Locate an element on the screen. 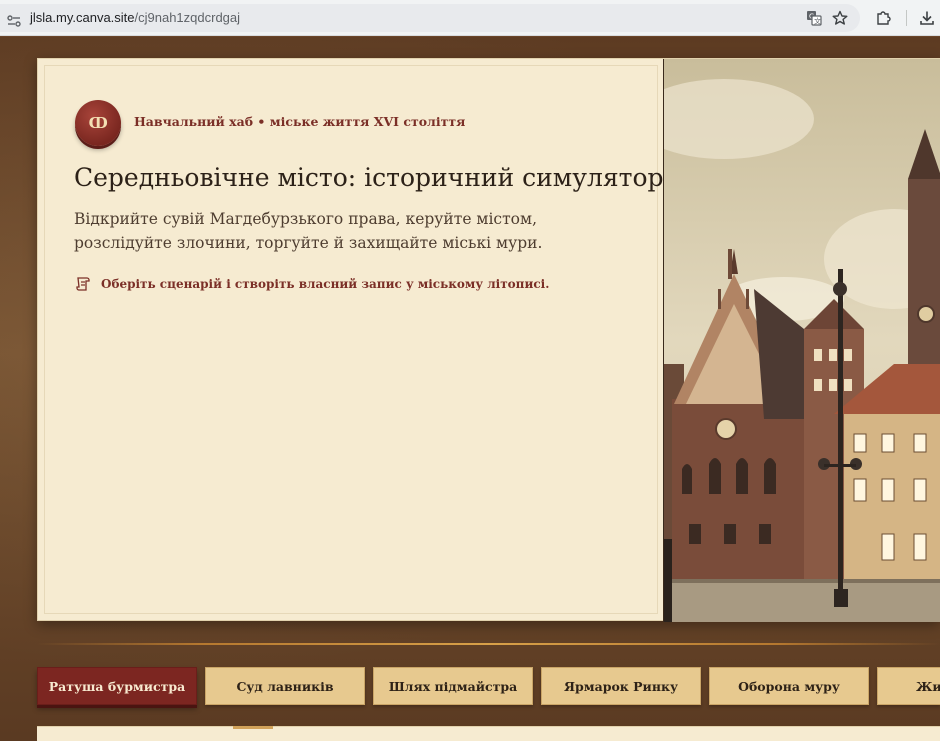 The image size is (940, 741). svg-text: 文 is located at coordinates (817, 21).